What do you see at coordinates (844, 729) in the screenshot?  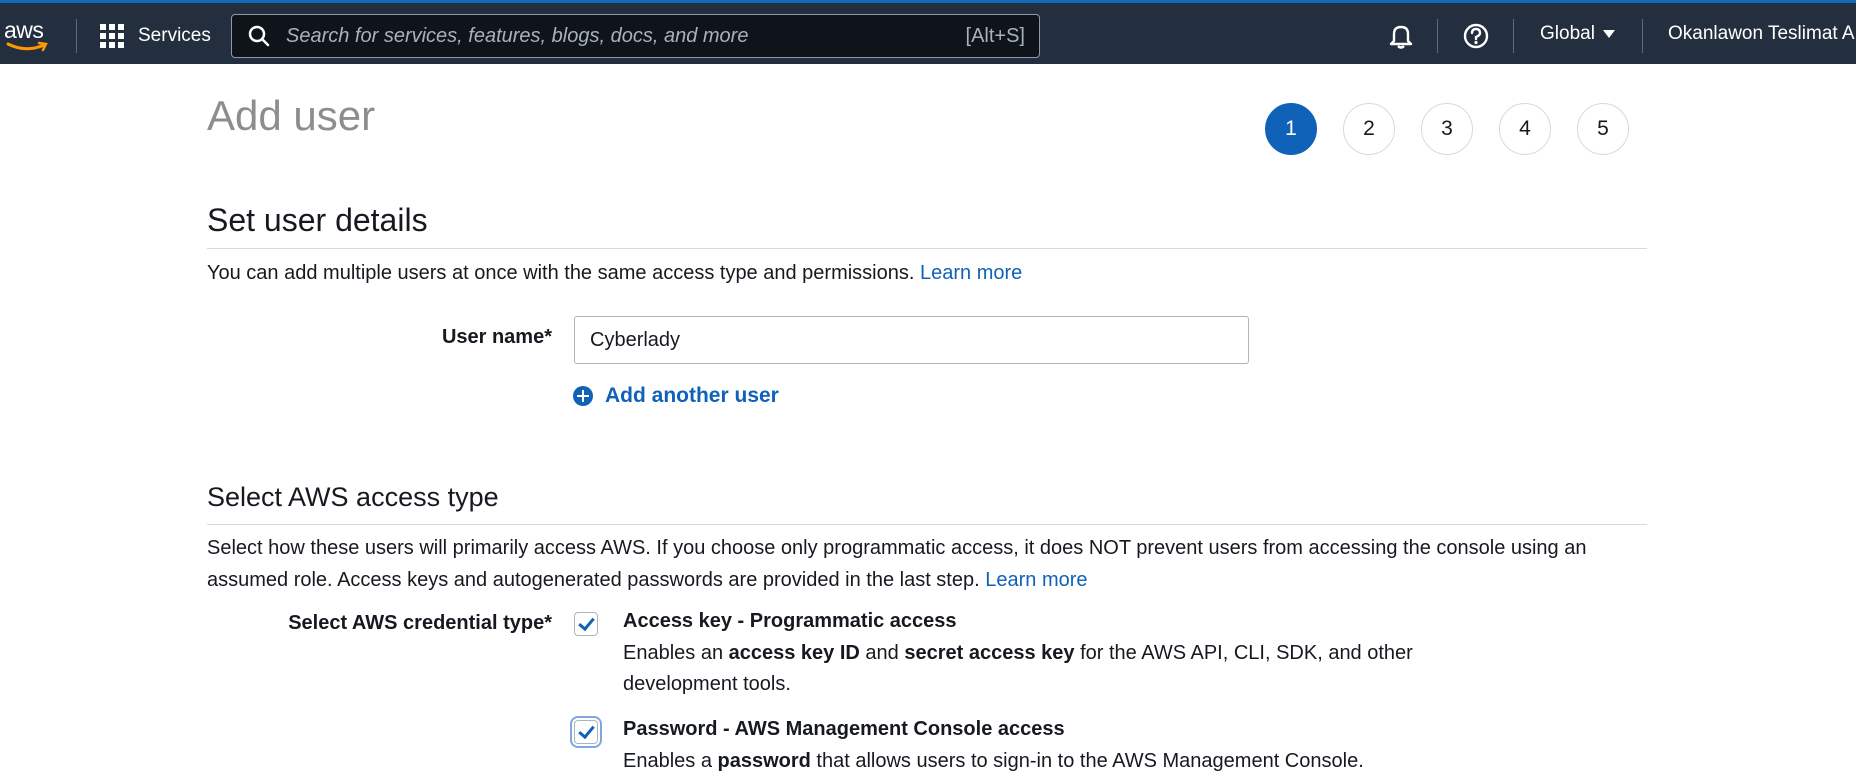 I see `password-title: Password - AWS Management Console access` at bounding box center [844, 729].